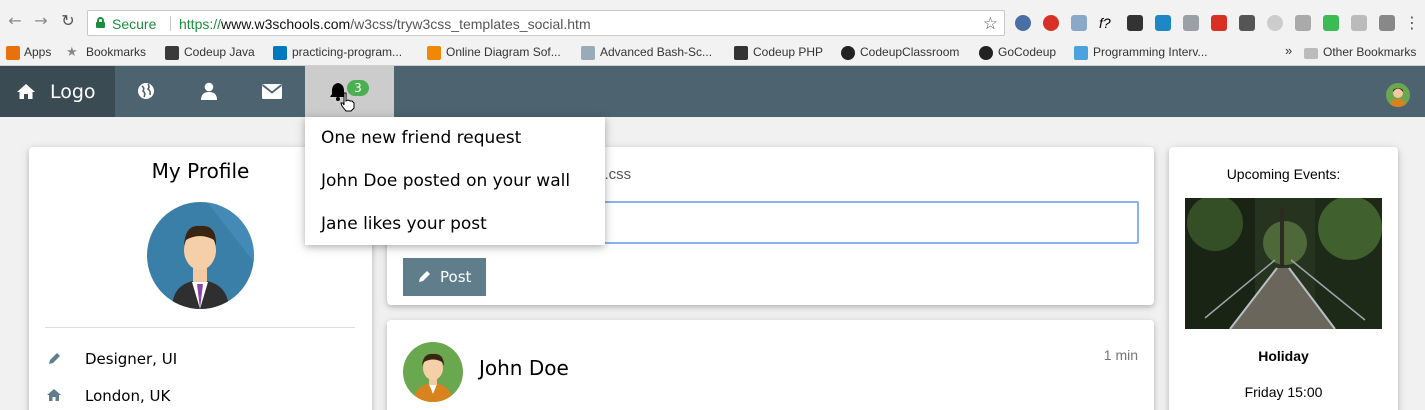  I want to click on event-time: Friday 15:00, so click(1283, 392).